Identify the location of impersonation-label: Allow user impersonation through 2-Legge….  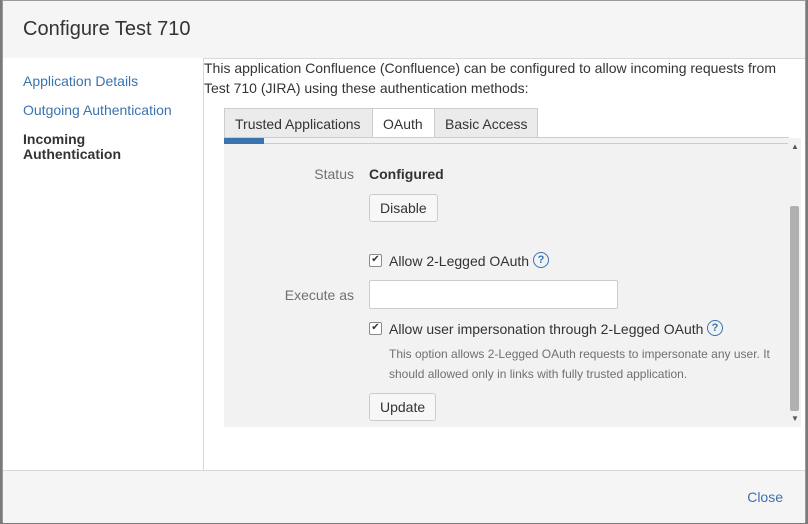
(546, 329).